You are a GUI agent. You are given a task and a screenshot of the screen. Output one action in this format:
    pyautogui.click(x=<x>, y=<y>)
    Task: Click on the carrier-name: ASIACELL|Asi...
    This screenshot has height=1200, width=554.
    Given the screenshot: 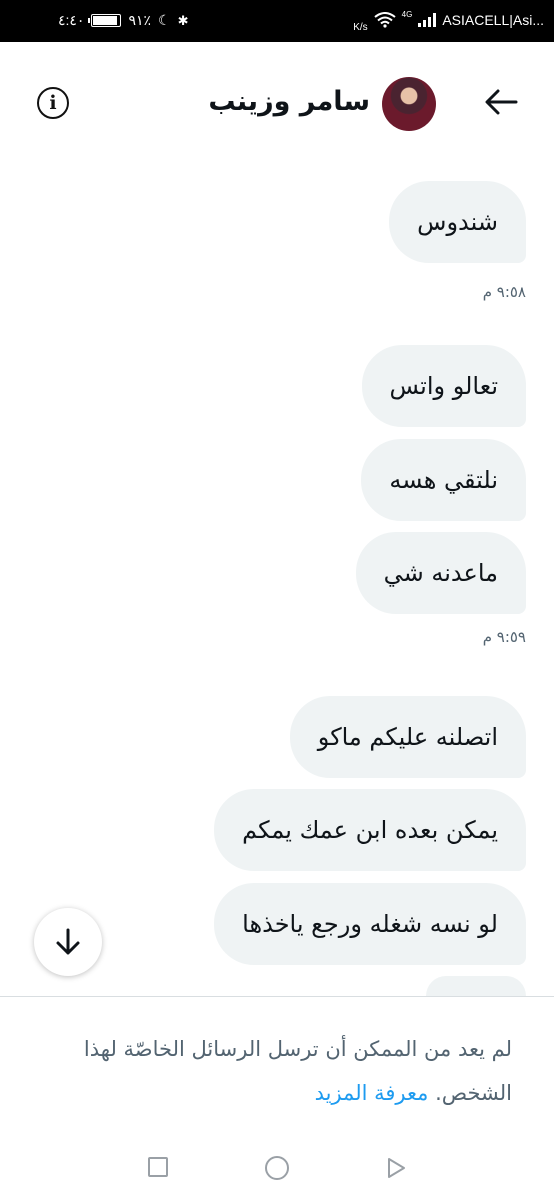 What is the action you would take?
    pyautogui.click(x=493, y=20)
    